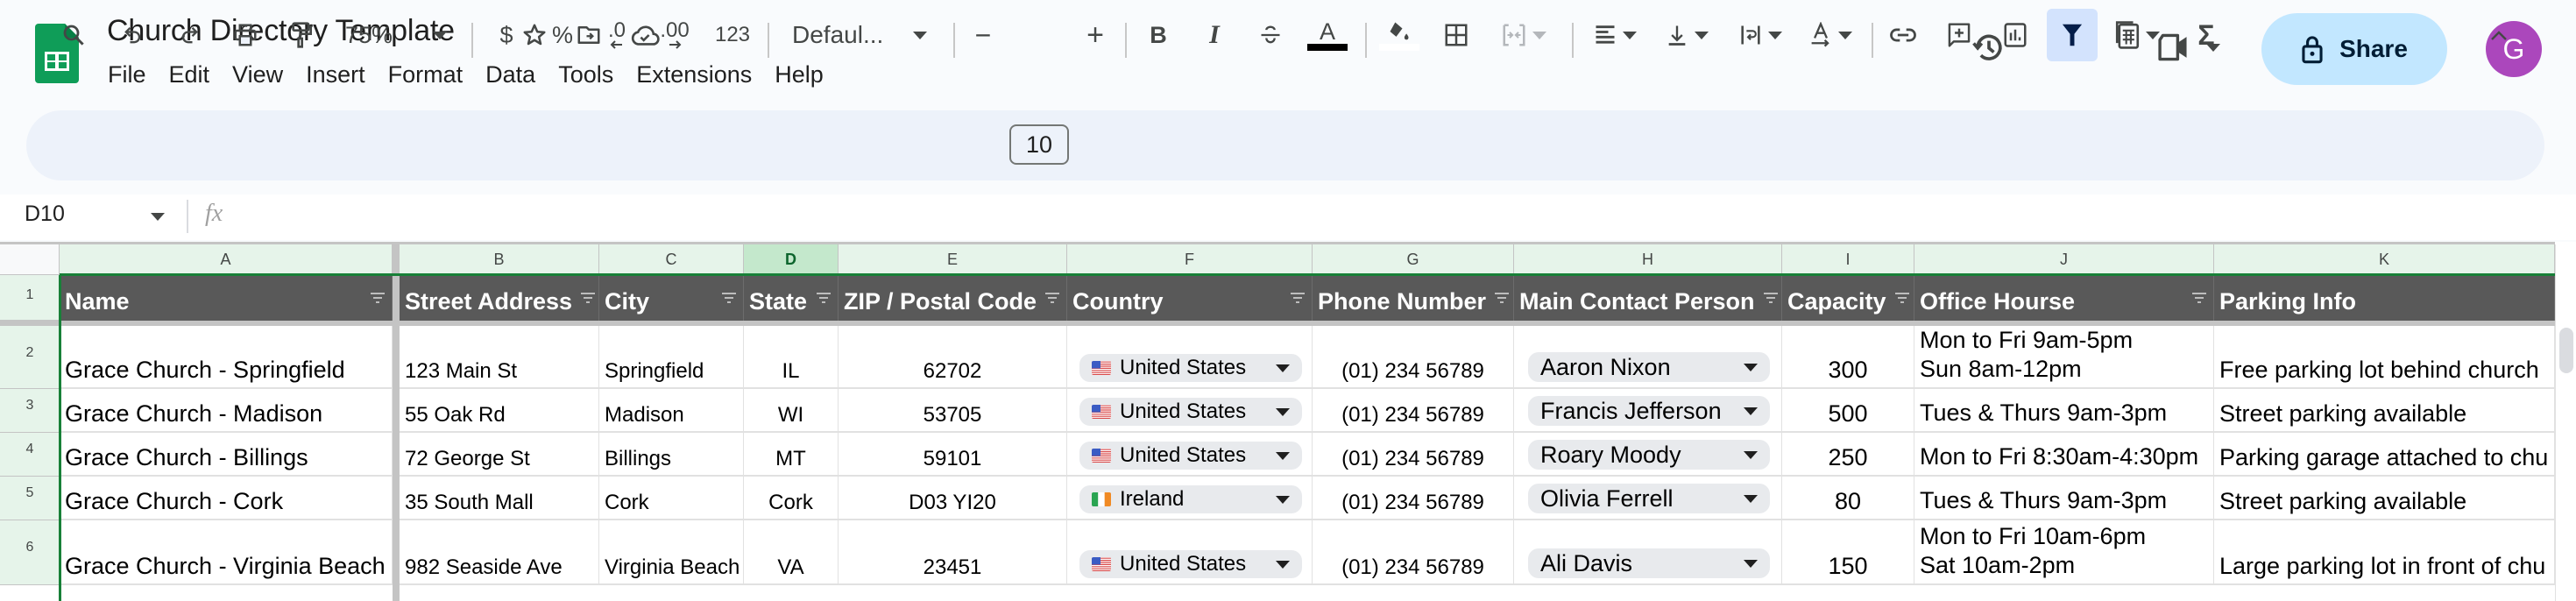 The image size is (2576, 601). Describe the element at coordinates (133, 35) in the screenshot. I see `undo-icon` at that location.